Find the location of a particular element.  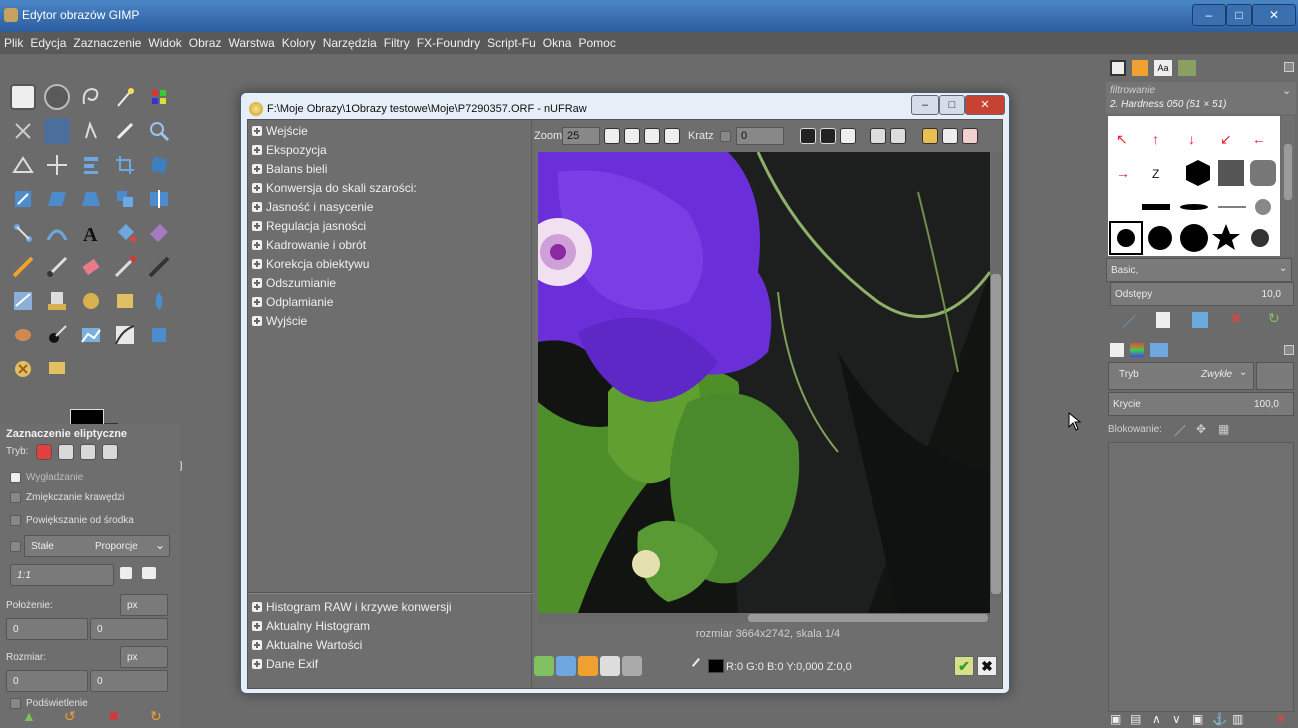

ellipse-select-tool-icon is located at coordinates (57, 97).